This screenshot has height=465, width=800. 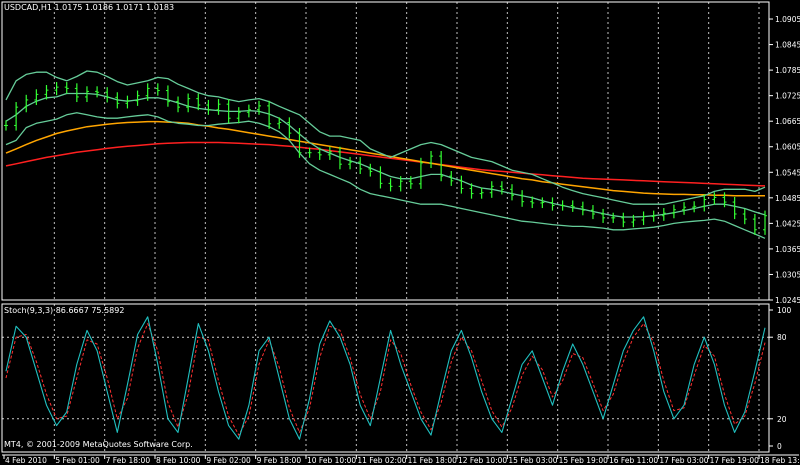 What do you see at coordinates (89, 7) in the screenshot?
I see `symbol-header: USDCAD,H1 1.0175 1.0186 1.0171 1.0183` at bounding box center [89, 7].